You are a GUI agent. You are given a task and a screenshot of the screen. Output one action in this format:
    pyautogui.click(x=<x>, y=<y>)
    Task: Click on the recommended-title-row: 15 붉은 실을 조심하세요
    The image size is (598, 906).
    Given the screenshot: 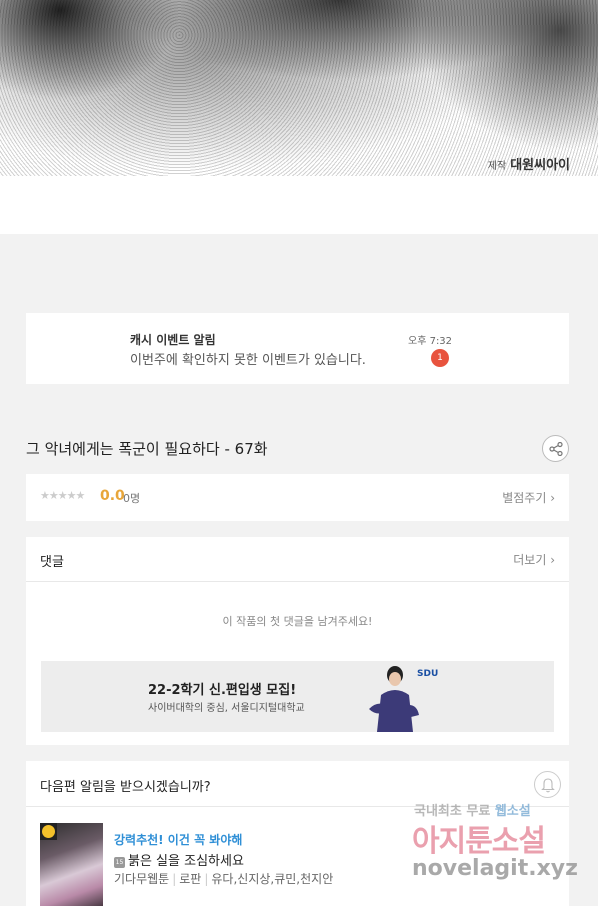 What is the action you would take?
    pyautogui.click(x=179, y=859)
    